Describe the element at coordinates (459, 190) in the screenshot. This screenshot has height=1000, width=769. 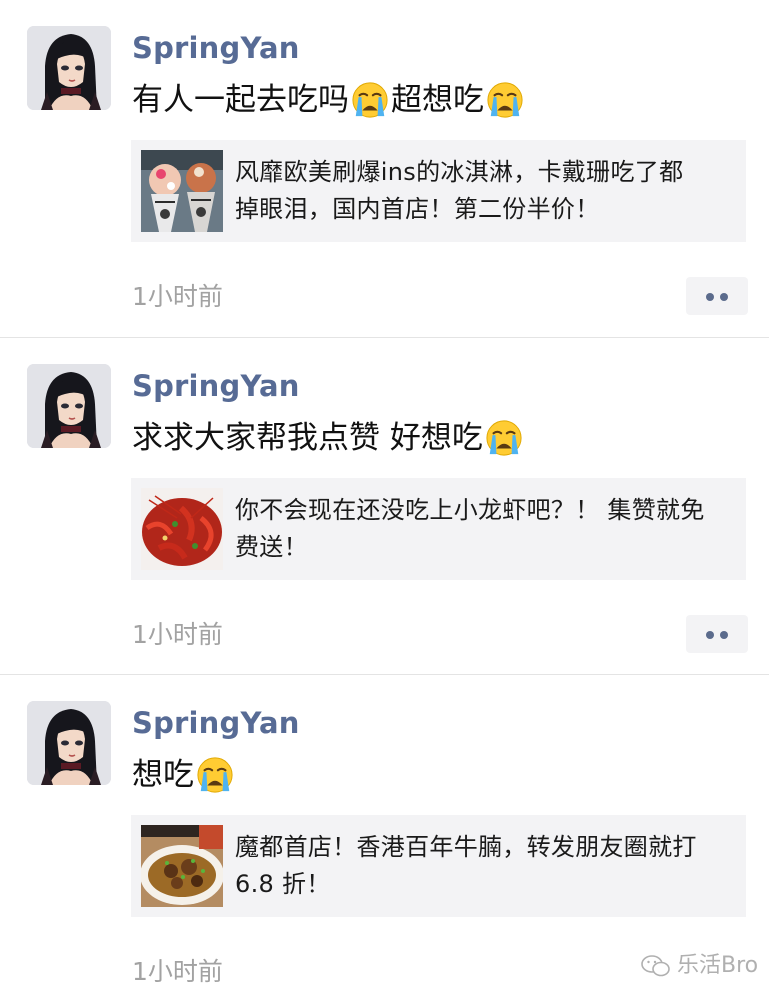
I see `link-title: 风靡欧美刷爆ins的冰淇淋，卡戴珊吃了都掉眼泪，国内首店！第二份半价！` at that location.